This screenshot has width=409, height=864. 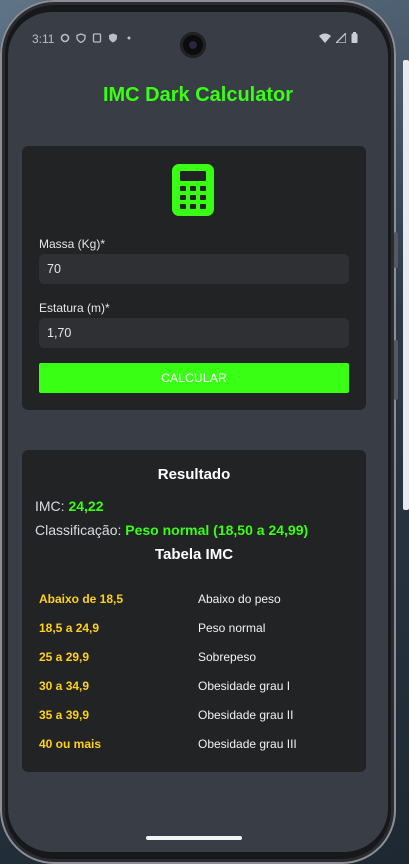 I want to click on mass-label: Massa (Kg)*, so click(x=72, y=244).